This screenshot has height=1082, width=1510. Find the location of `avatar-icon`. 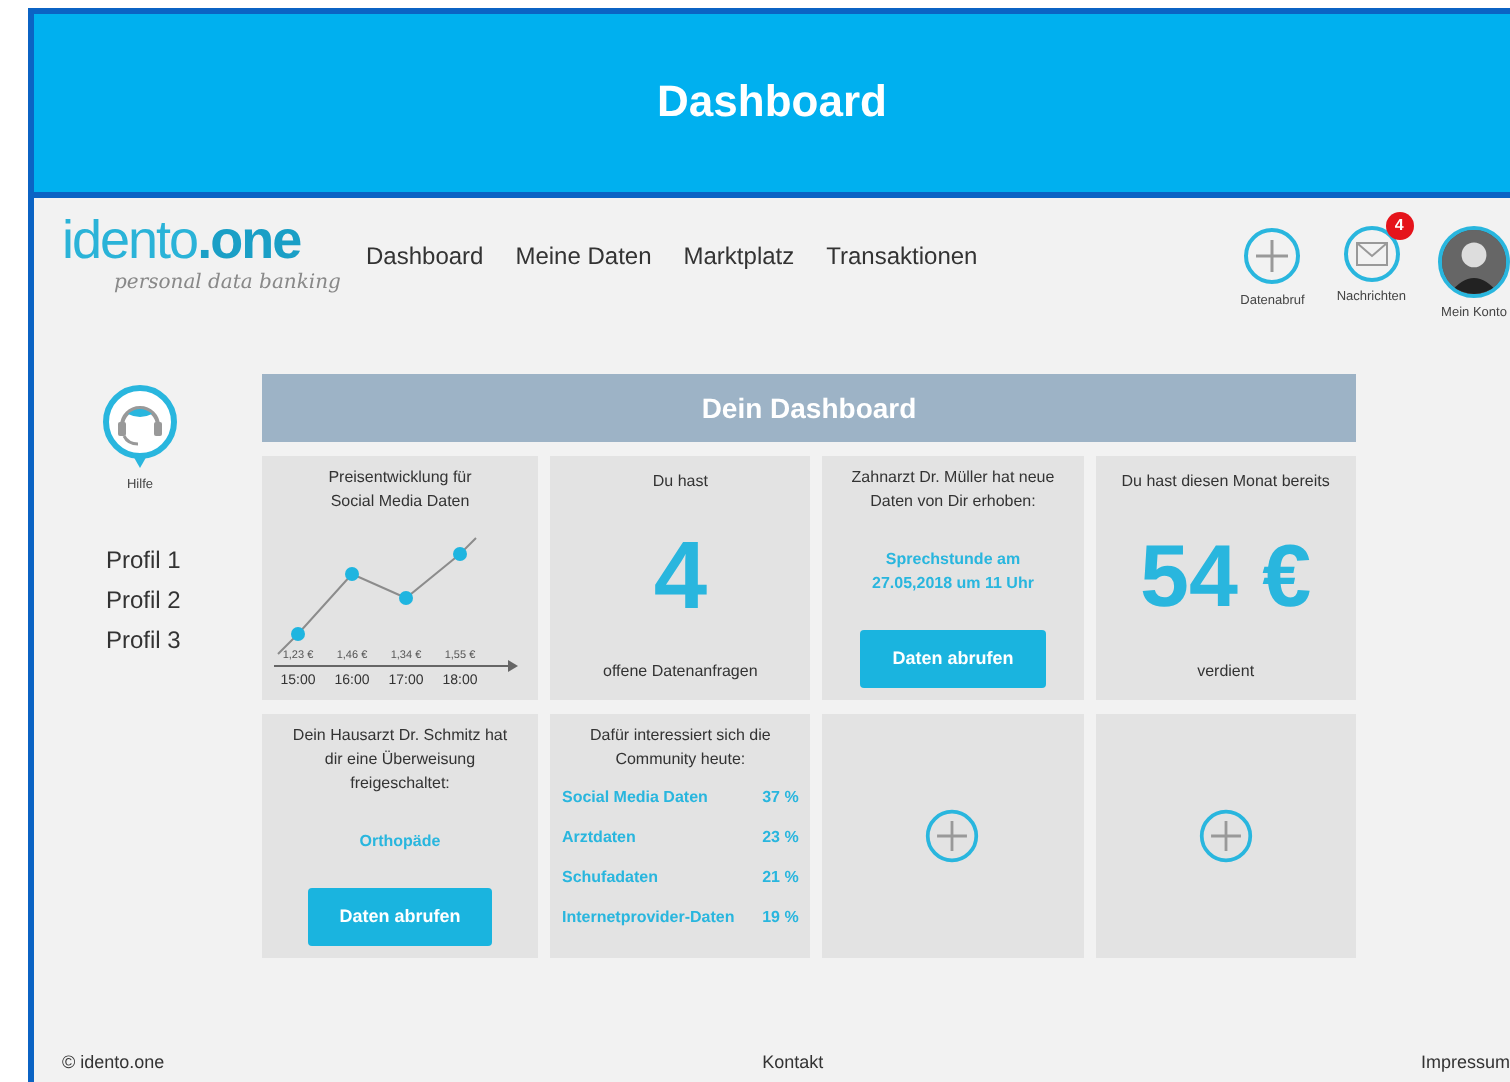

avatar-icon is located at coordinates (1474, 262).